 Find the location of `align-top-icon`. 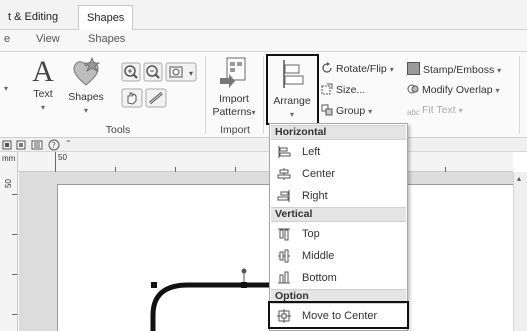

align-top-icon is located at coordinates (284, 234).